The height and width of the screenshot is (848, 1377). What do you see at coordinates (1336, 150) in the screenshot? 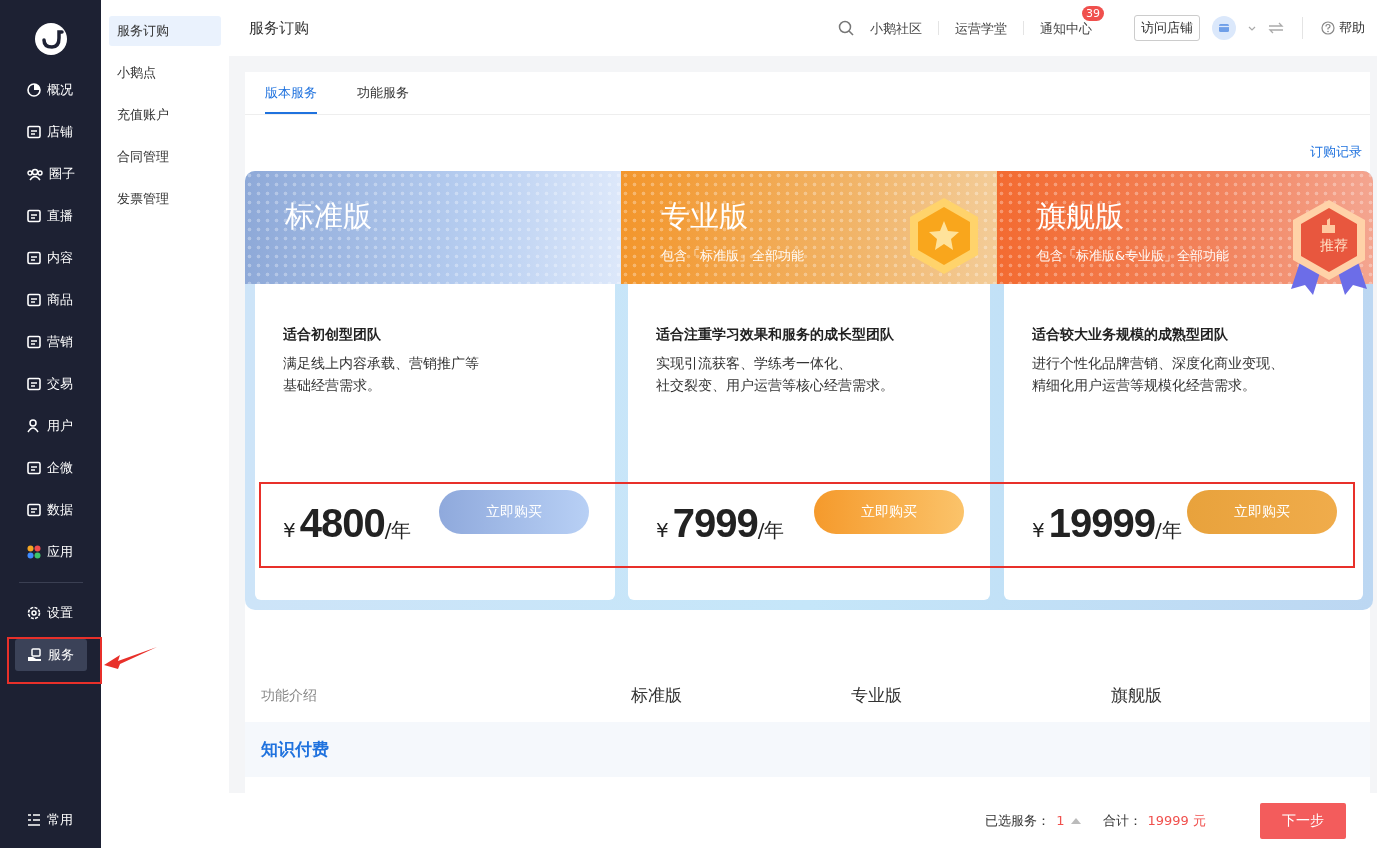
I see `order-history-link: 订购记录` at bounding box center [1336, 150].